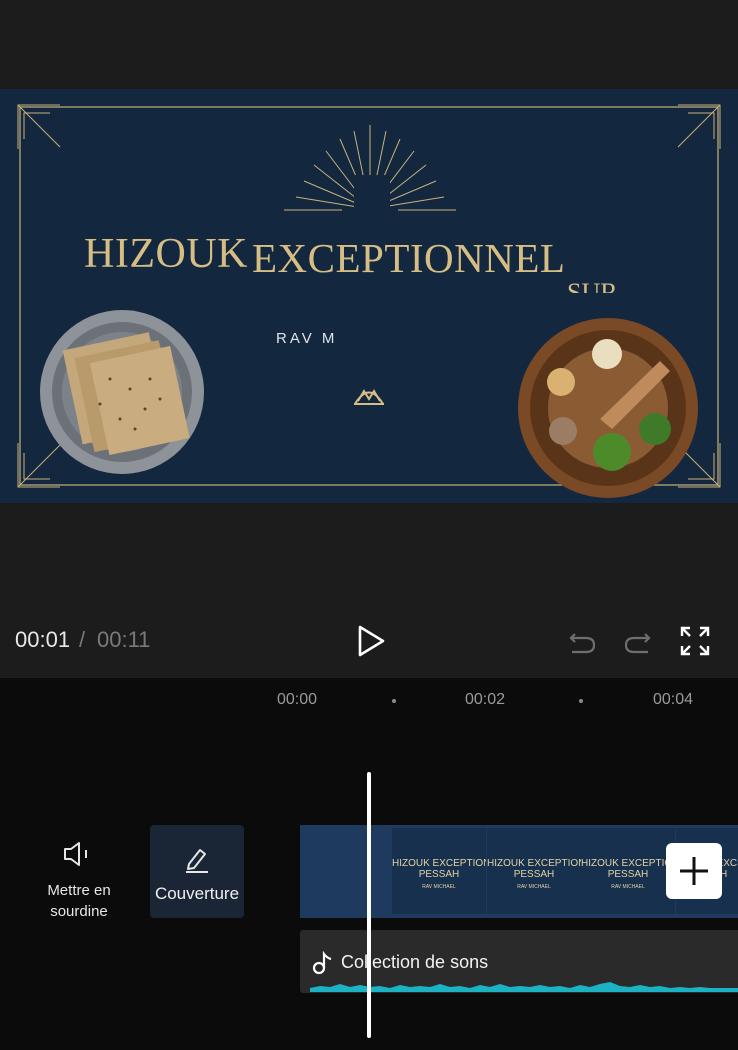  What do you see at coordinates (79, 890) in the screenshot?
I see `mute-label-line1: Mettre en` at bounding box center [79, 890].